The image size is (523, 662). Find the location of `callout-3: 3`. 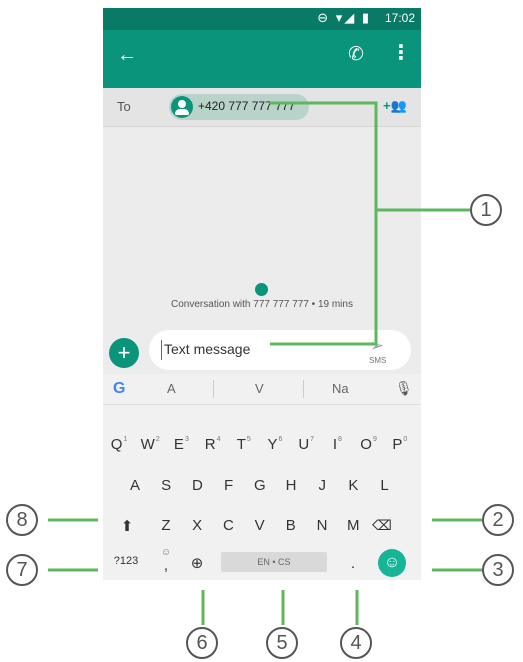

callout-3: 3 is located at coordinates (498, 570).